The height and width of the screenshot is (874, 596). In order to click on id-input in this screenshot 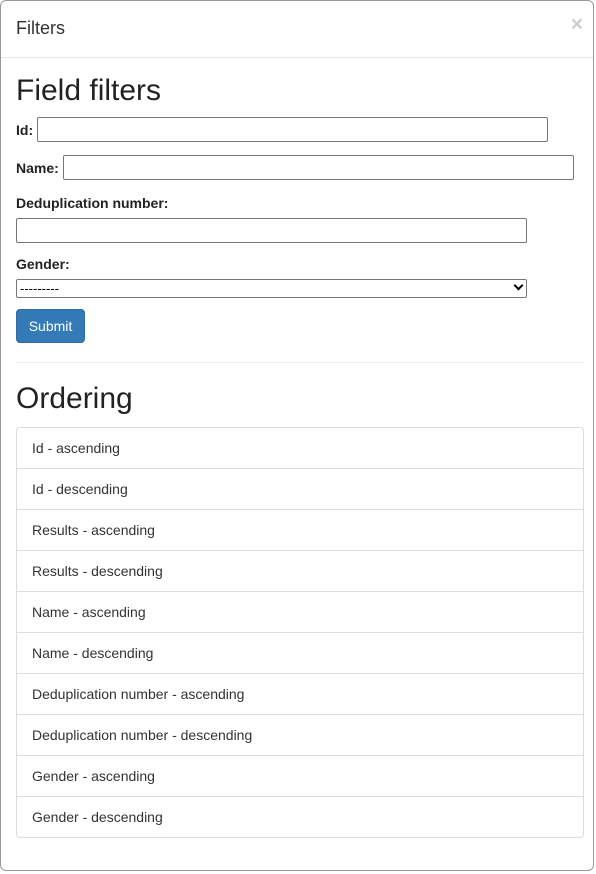, I will do `click(293, 129)`.